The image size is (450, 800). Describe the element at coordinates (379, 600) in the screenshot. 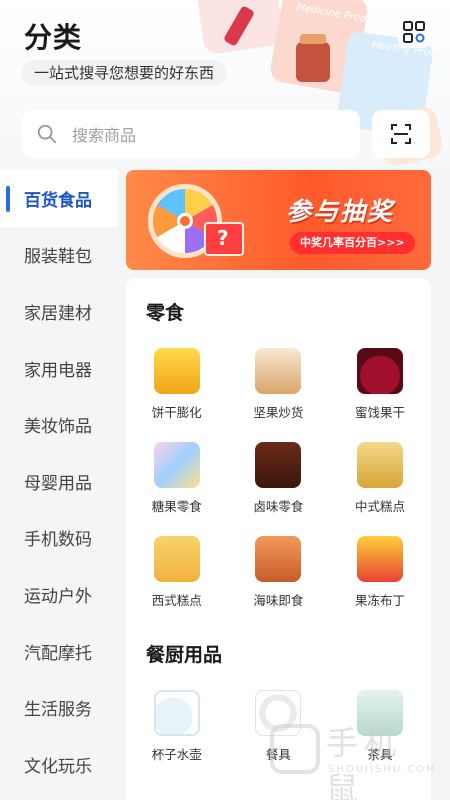

I see `category-item-label: 果冻布丁` at that location.